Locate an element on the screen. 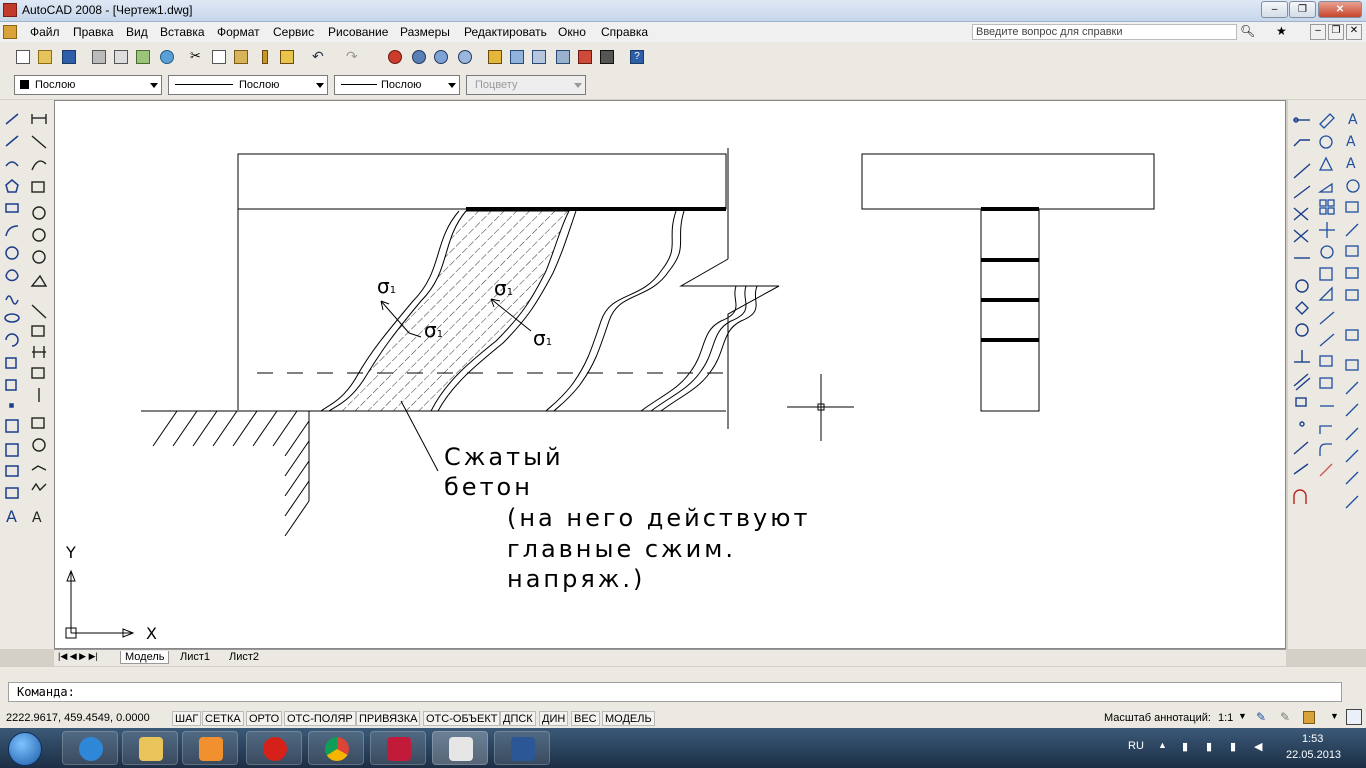 The height and width of the screenshot is (768, 1366). svg-text: A is located at coordinates (1351, 164).